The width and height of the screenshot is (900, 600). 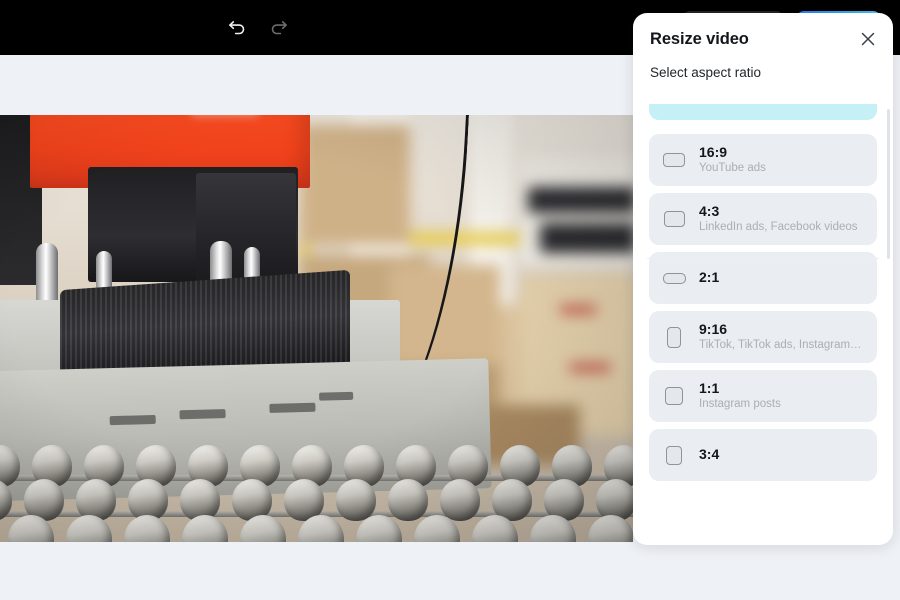 I want to click on aspect-ratio-option-4-3: 4:3 LinkedIn ads, Facebook videos, so click(x=763, y=219).